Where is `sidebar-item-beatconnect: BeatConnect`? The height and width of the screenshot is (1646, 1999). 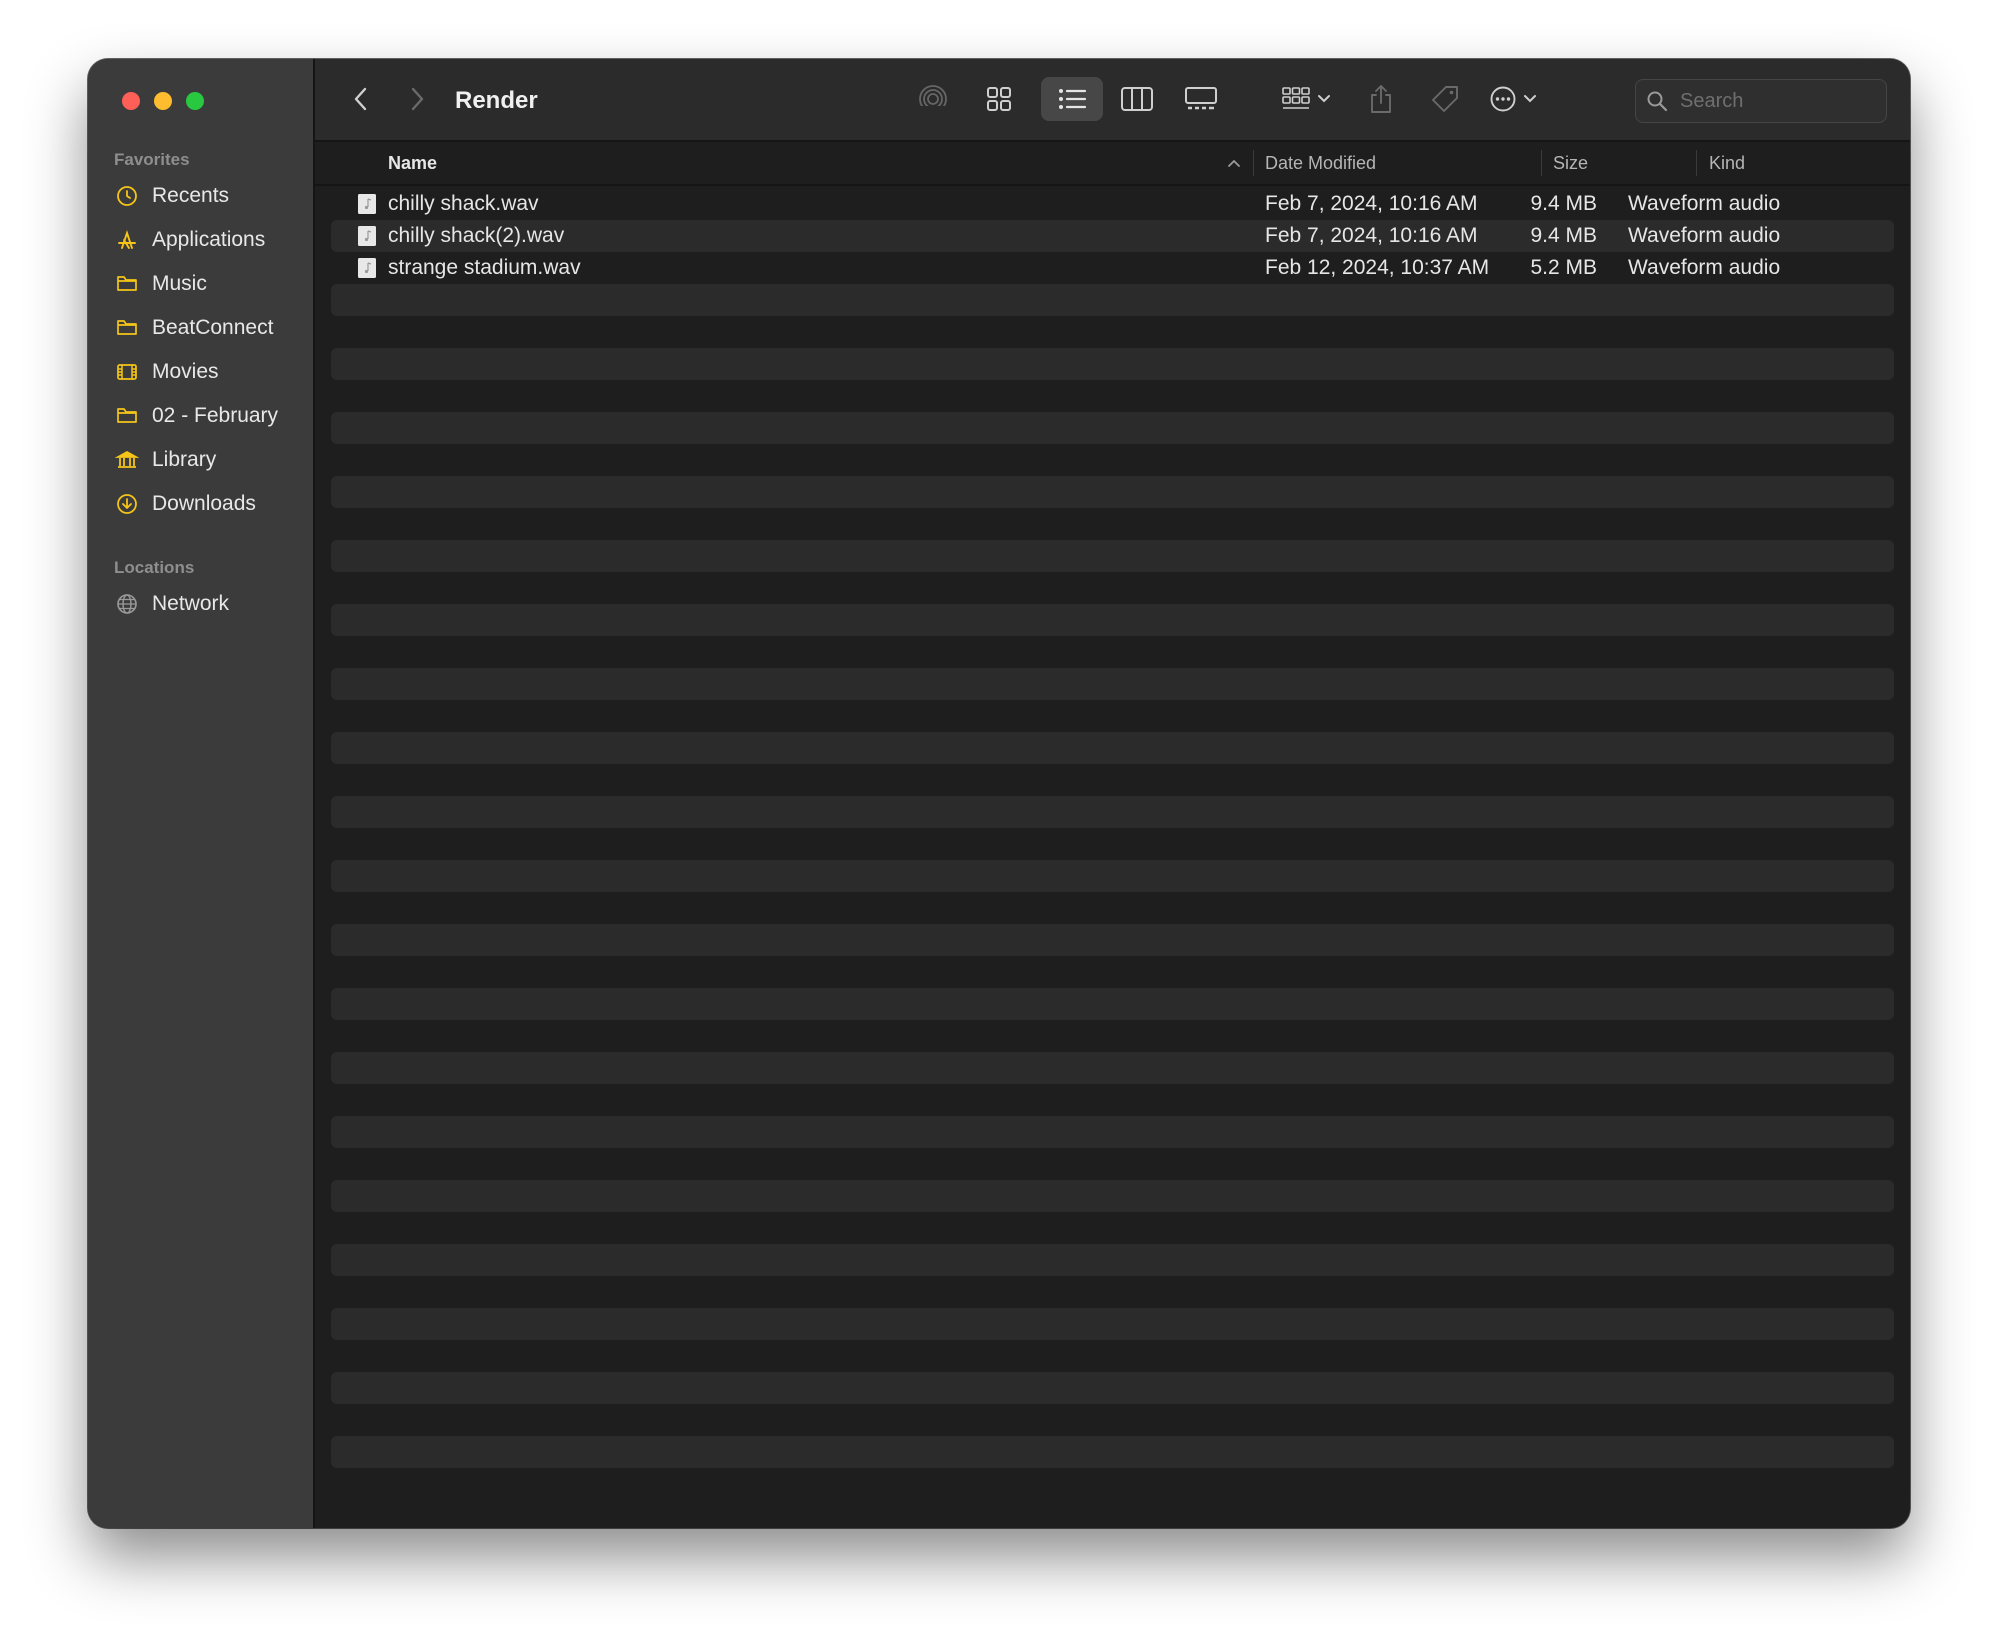
sidebar-item-beatconnect: BeatConnect is located at coordinates (200, 328).